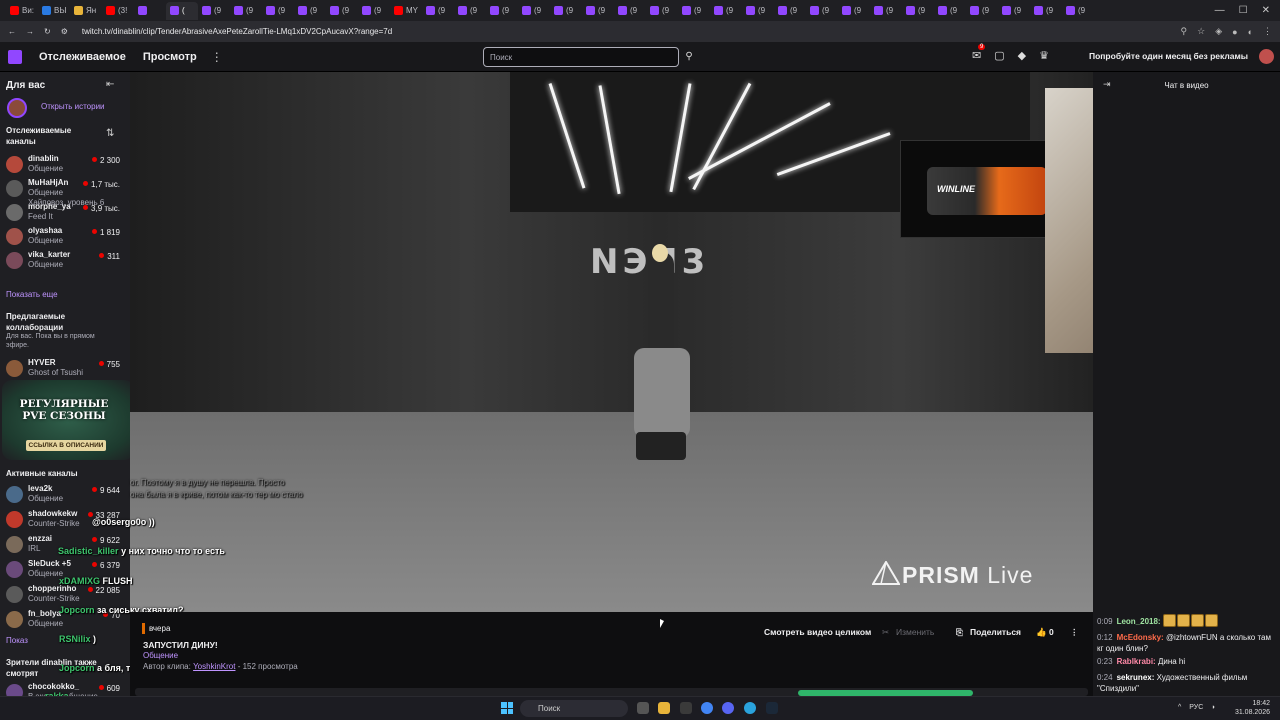 Image resolution: width=1280 pixels, height=720 pixels. What do you see at coordinates (507, 708) in the screenshot?
I see `start-icon` at bounding box center [507, 708].